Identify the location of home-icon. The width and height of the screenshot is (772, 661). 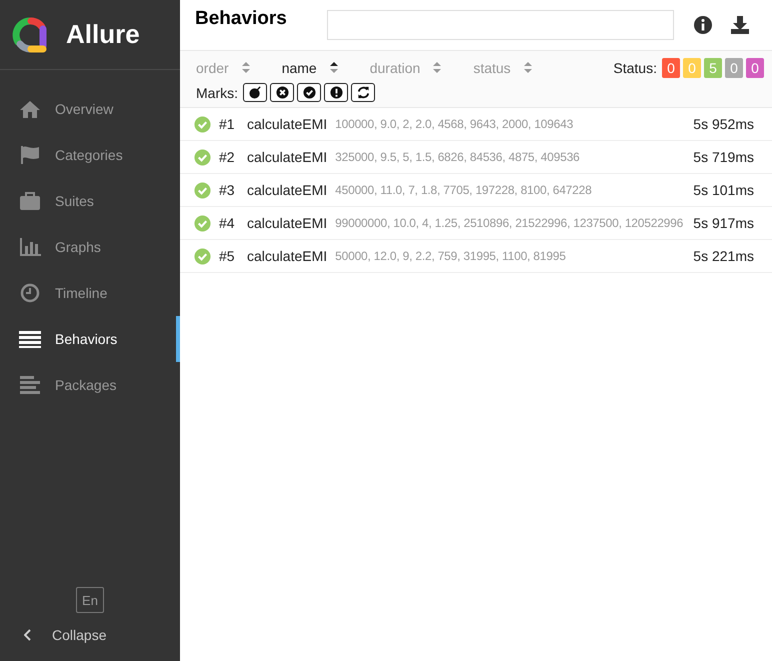
(30, 109).